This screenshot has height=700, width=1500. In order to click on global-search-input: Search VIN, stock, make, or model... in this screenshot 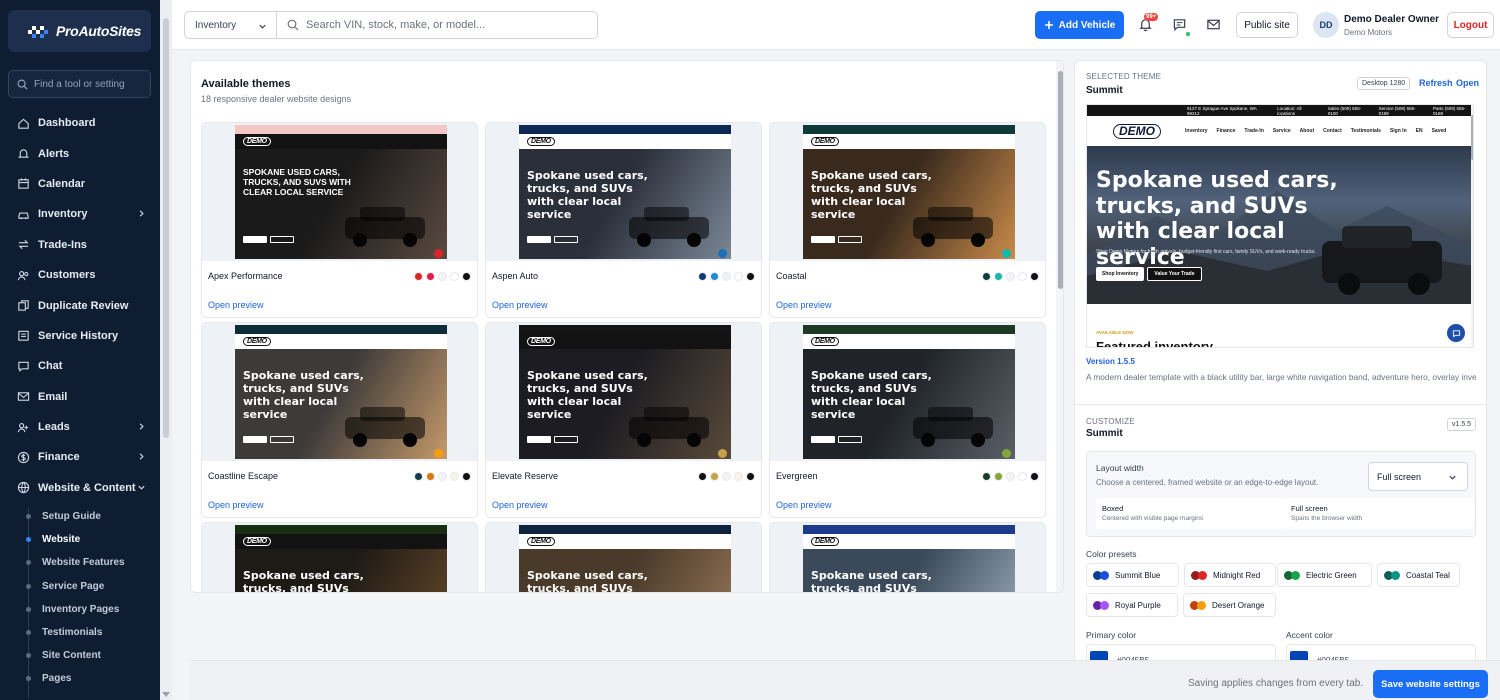, I will do `click(437, 25)`.